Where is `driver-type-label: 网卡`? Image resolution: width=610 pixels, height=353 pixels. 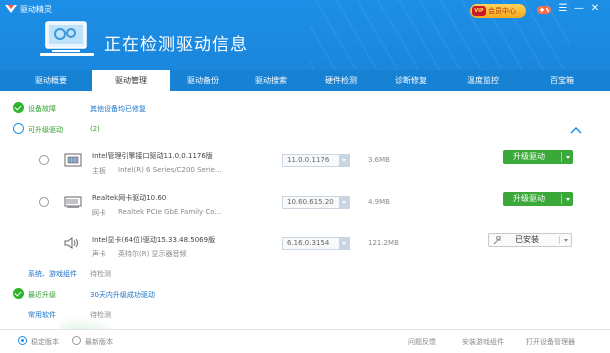 driver-type-label: 网卡 is located at coordinates (99, 213).